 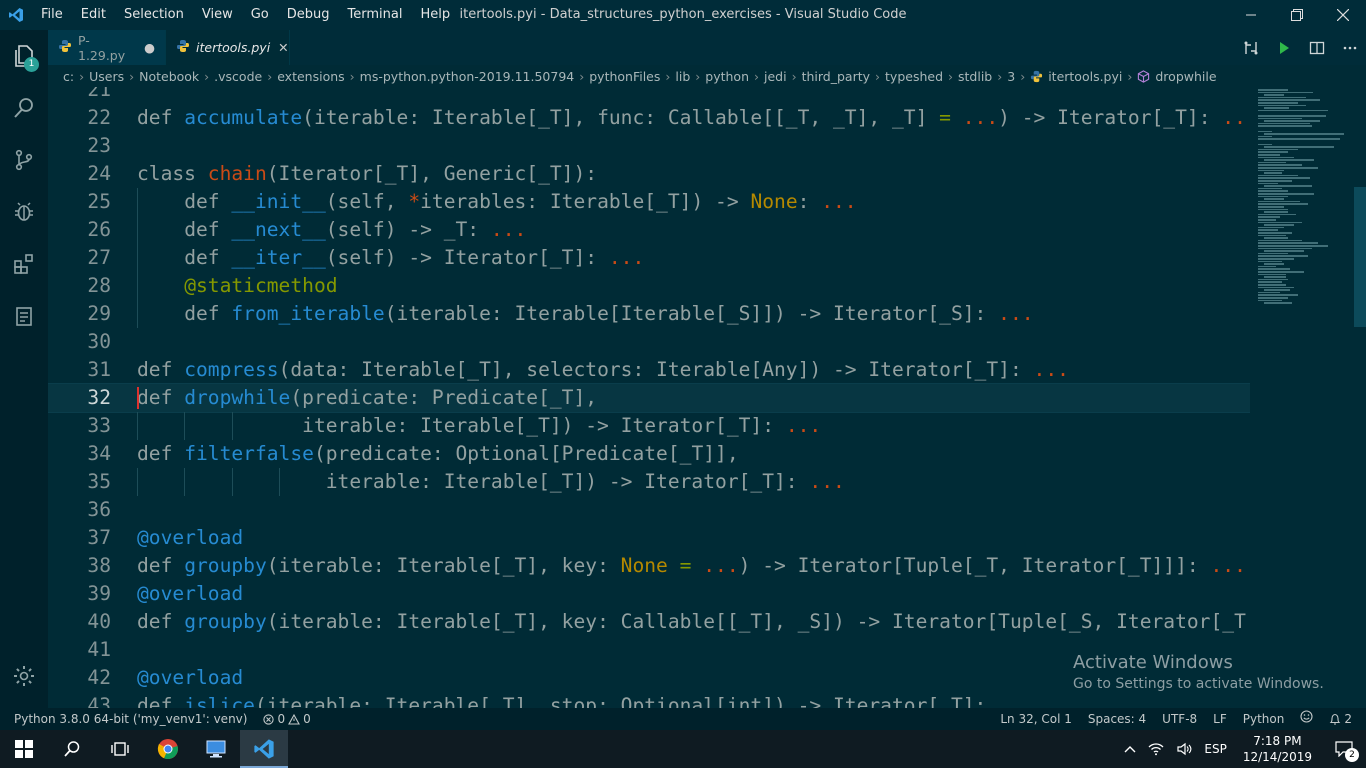 What do you see at coordinates (127, 719) in the screenshot?
I see `python-interpreter: Python 3.8.0 64-bit ('my_venv1': venv)` at bounding box center [127, 719].